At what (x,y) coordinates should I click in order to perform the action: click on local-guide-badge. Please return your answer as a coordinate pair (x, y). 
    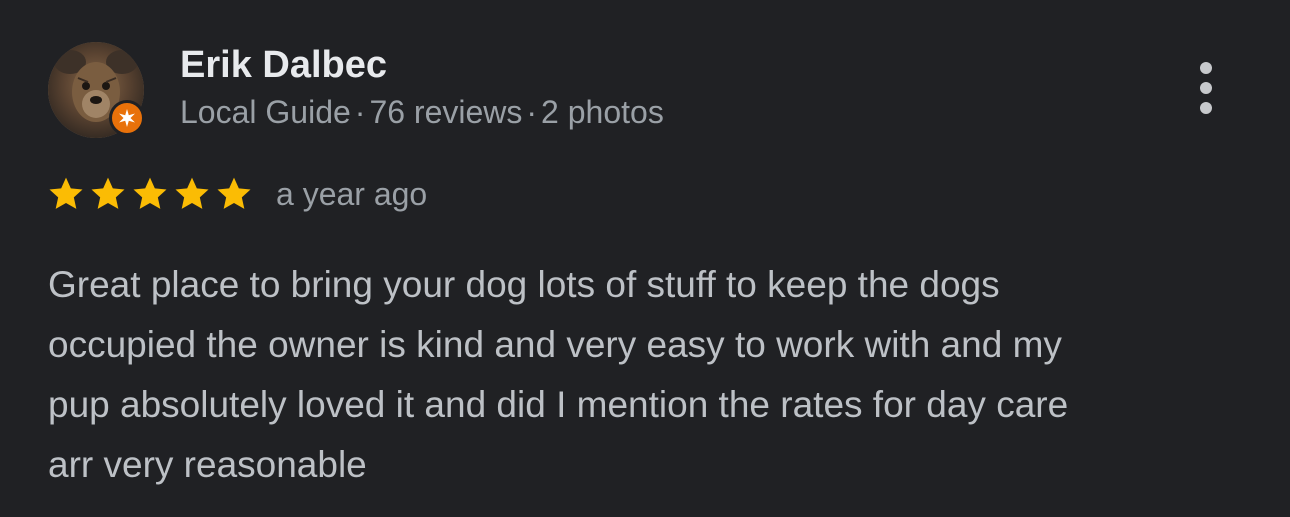
    Looking at the image, I should click on (127, 118).